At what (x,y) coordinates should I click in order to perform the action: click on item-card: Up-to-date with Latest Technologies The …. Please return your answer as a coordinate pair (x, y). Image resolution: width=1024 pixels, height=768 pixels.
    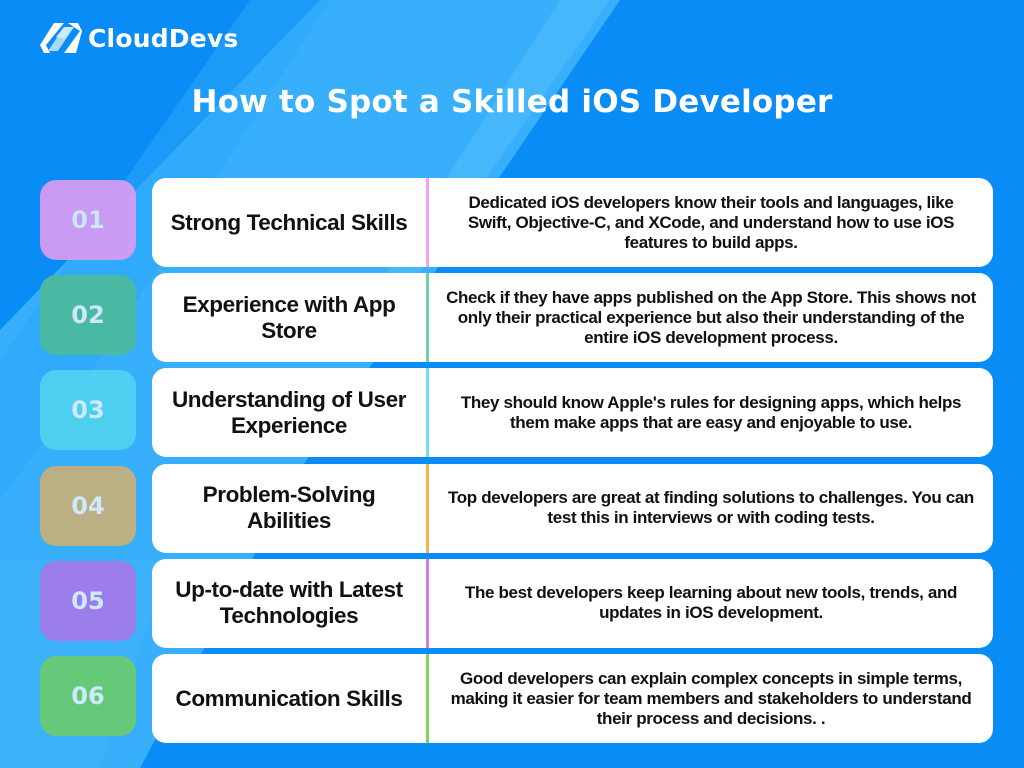
    Looking at the image, I should click on (572, 603).